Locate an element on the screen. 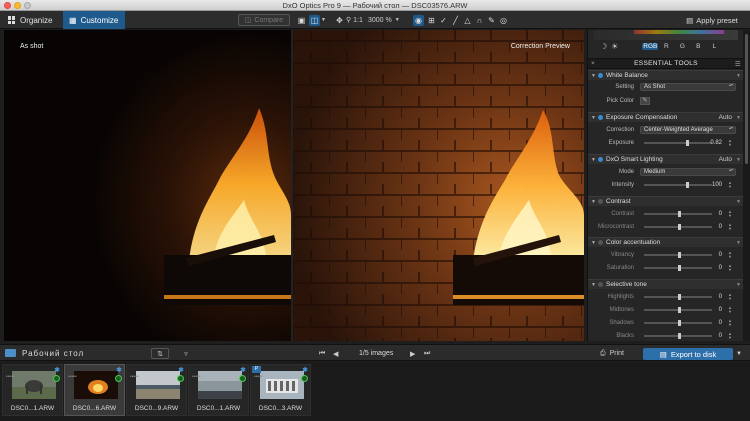 The image size is (750, 421). export-to-disk-button: ▤ Export to disk is located at coordinates (688, 354).